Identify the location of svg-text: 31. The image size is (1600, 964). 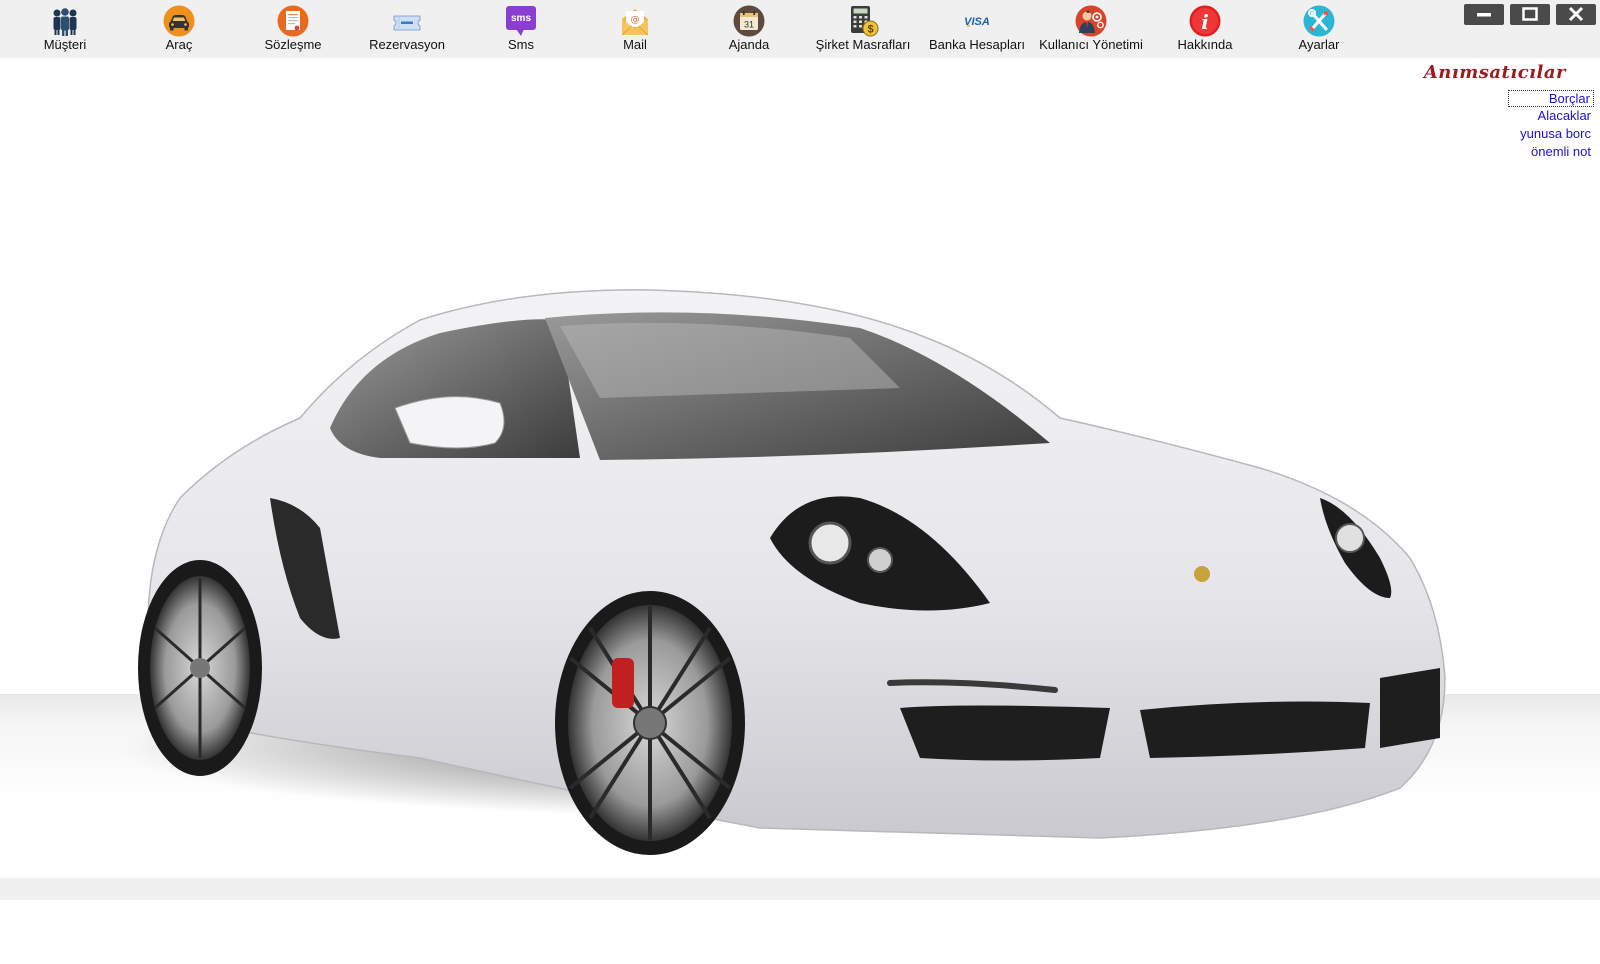
(749, 25).